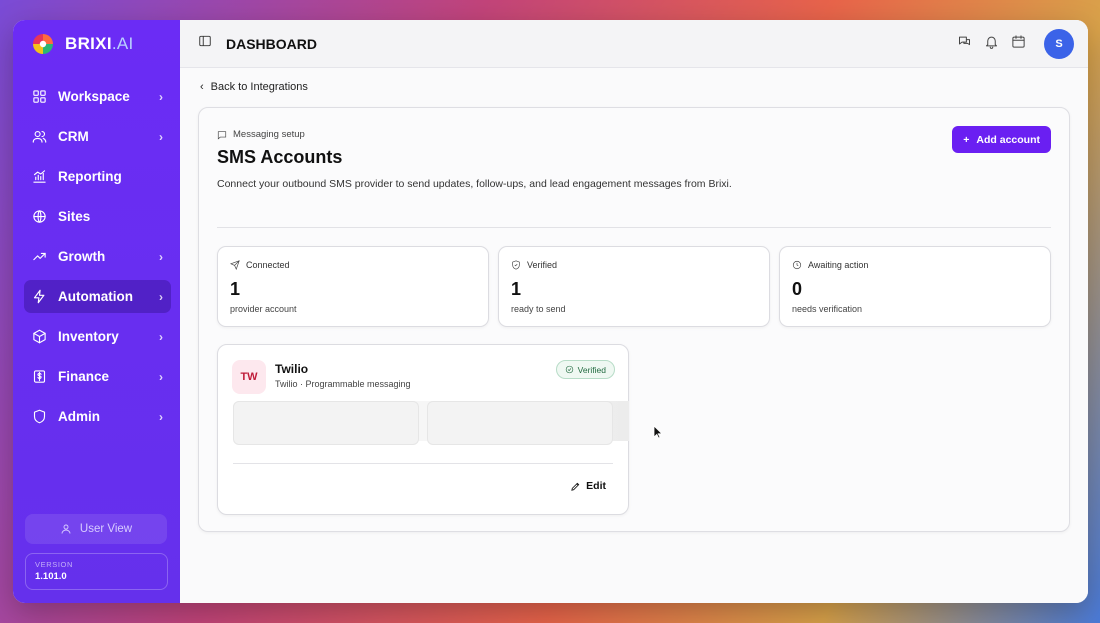 The height and width of the screenshot is (623, 1100). What do you see at coordinates (516, 265) in the screenshot?
I see `shield-check-icon` at bounding box center [516, 265].